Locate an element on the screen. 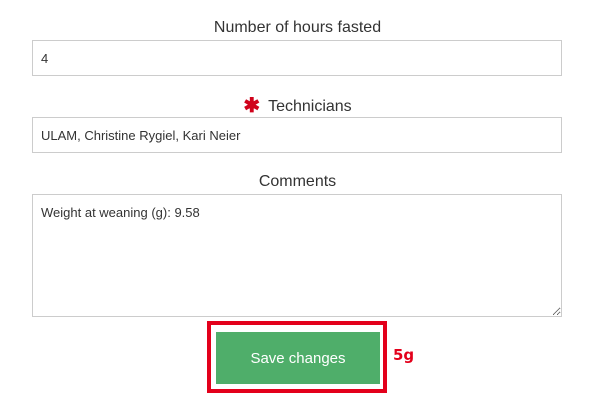  technicians-label-row: ✱ Technicians is located at coordinates (297, 106).